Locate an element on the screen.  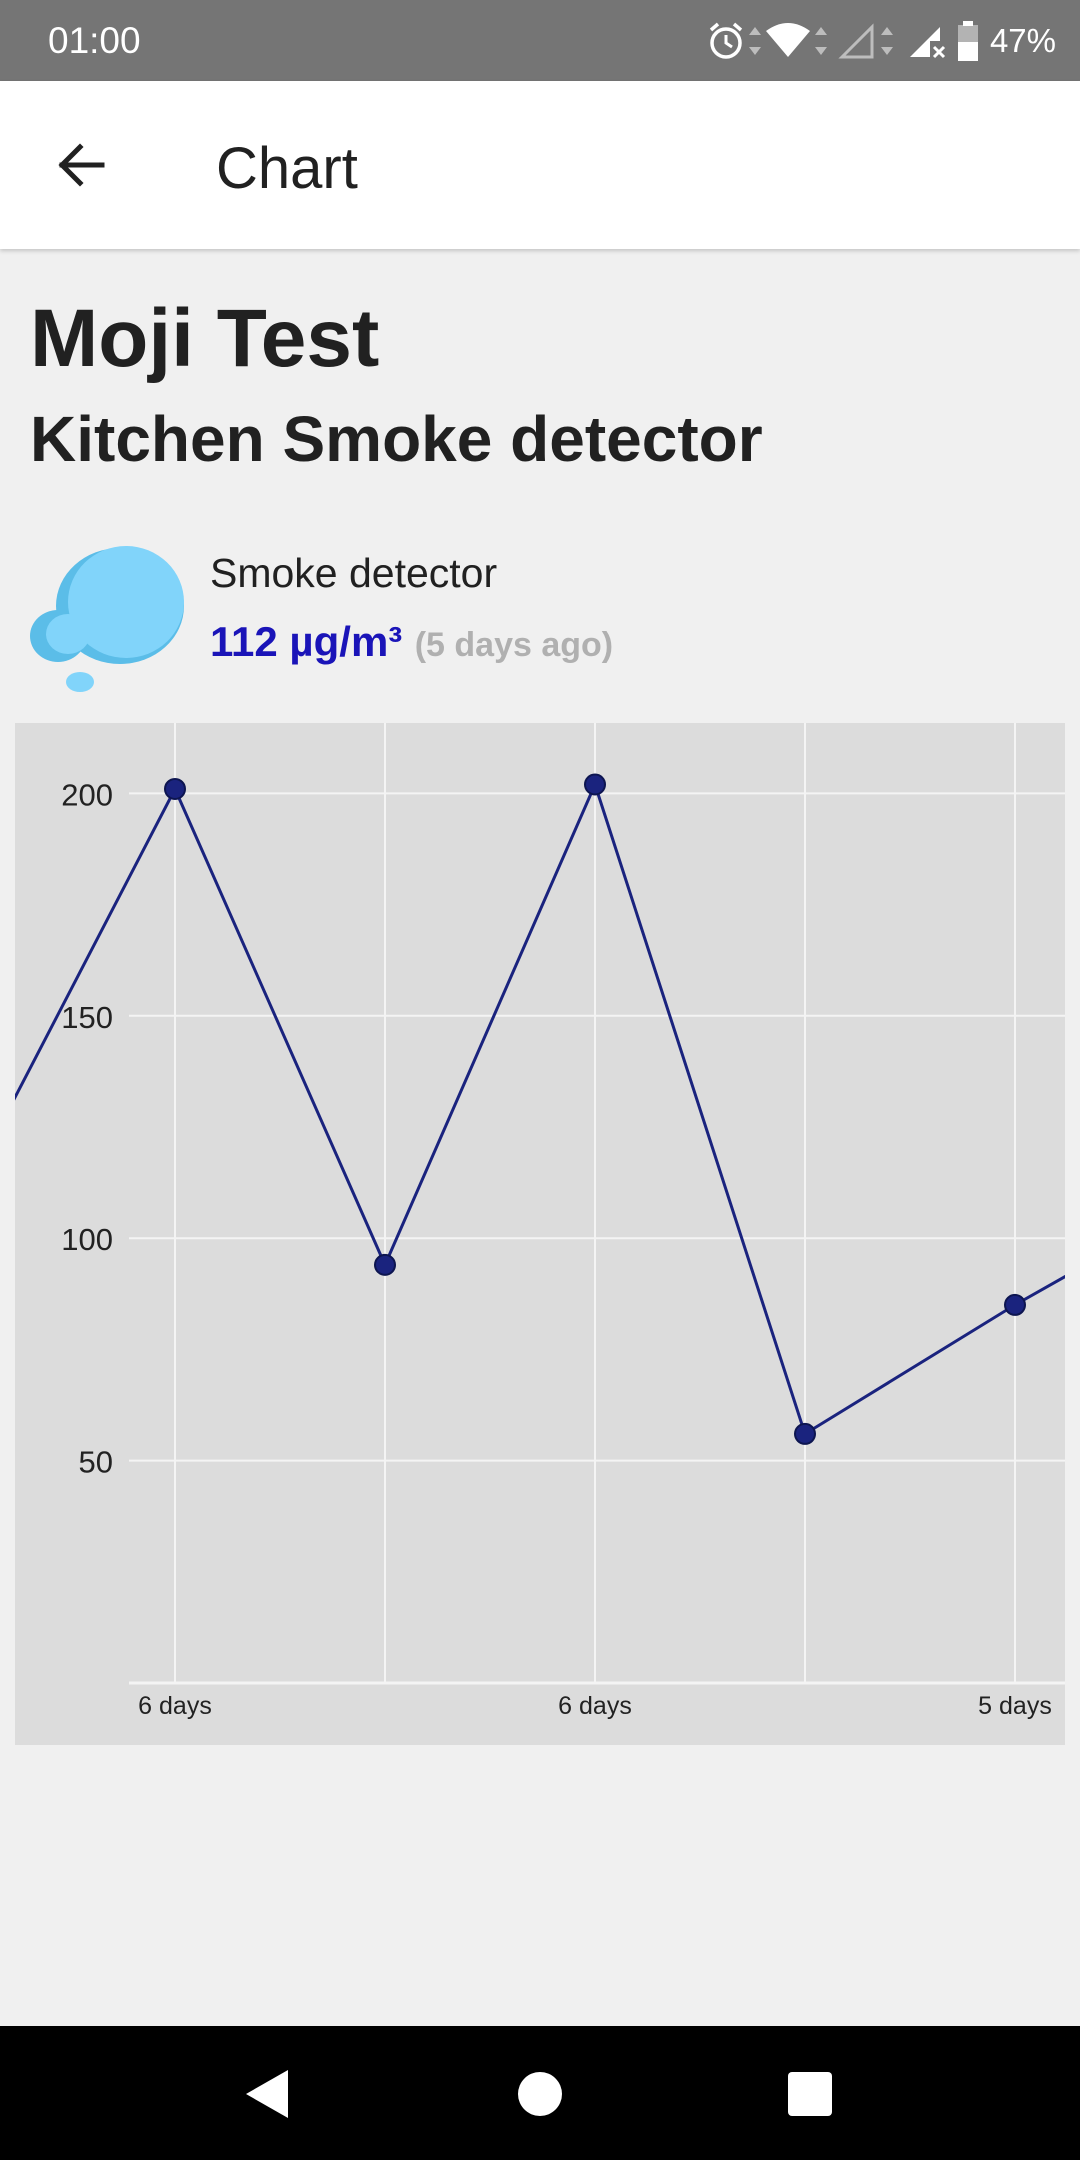
nav-back-icon is located at coordinates (267, 2094).